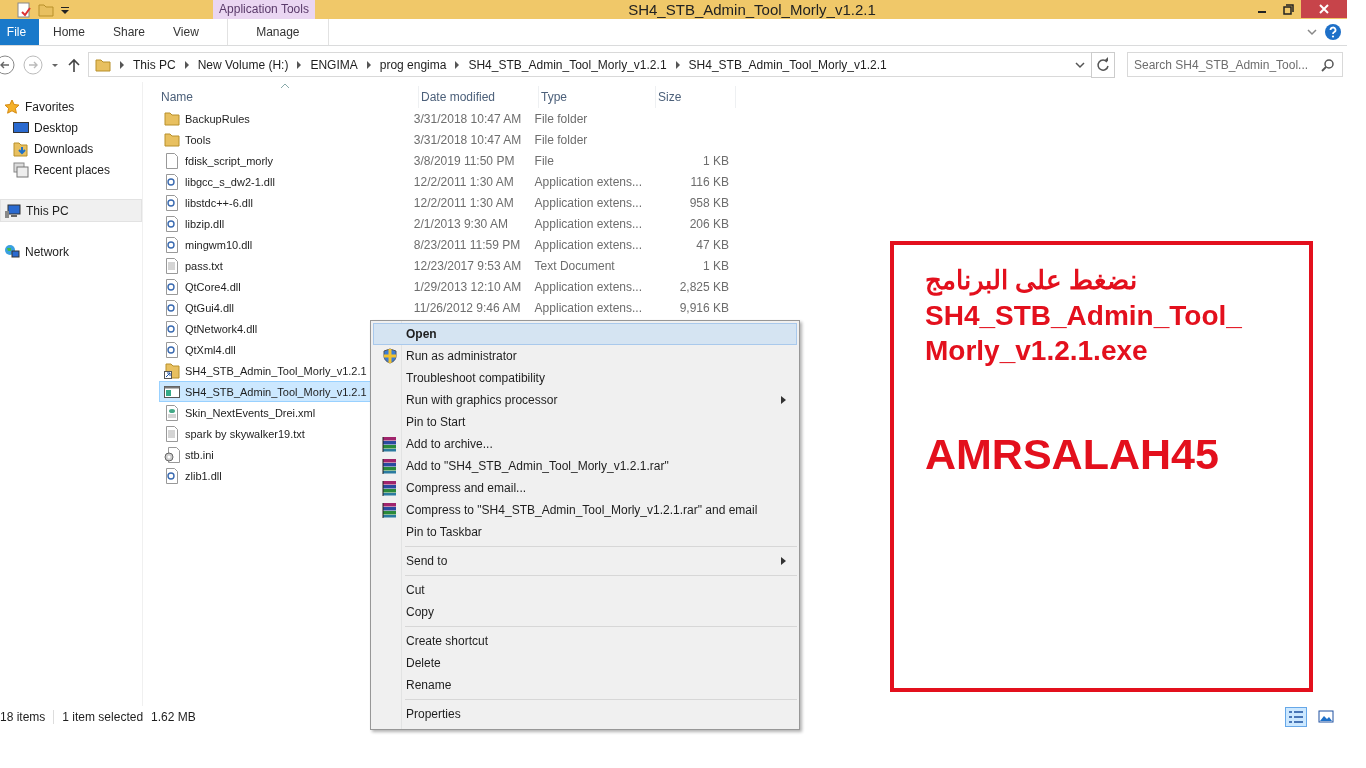 The width and height of the screenshot is (1366, 768). I want to click on item-count: 18 items, so click(23, 717).